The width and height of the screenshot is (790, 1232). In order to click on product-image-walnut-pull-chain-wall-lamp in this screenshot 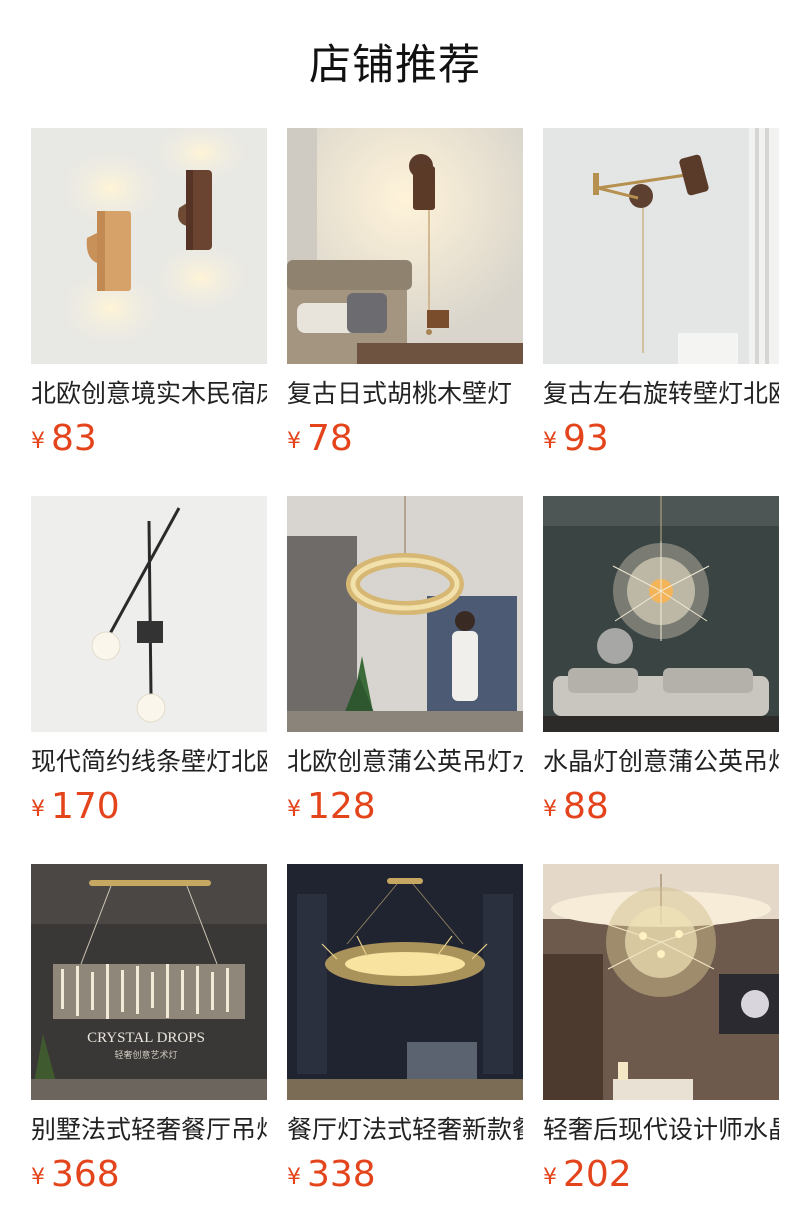, I will do `click(405, 246)`.